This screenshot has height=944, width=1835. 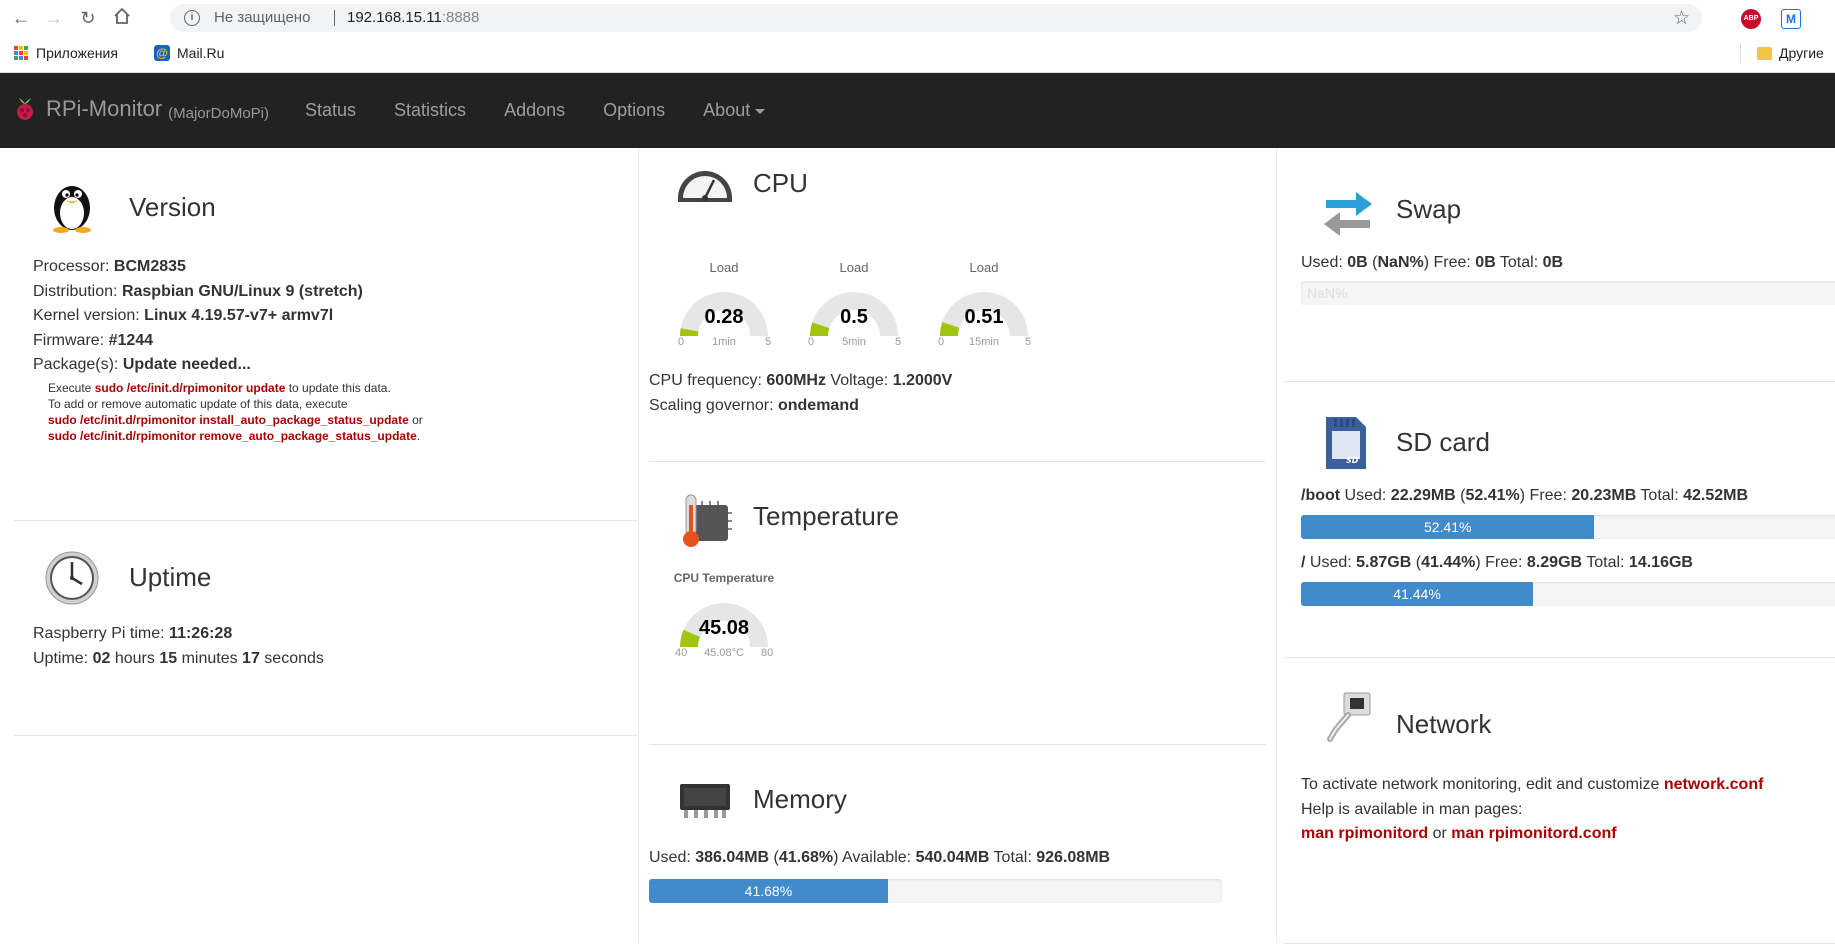 I want to click on svg-text: SD, so click(x=1352, y=460).